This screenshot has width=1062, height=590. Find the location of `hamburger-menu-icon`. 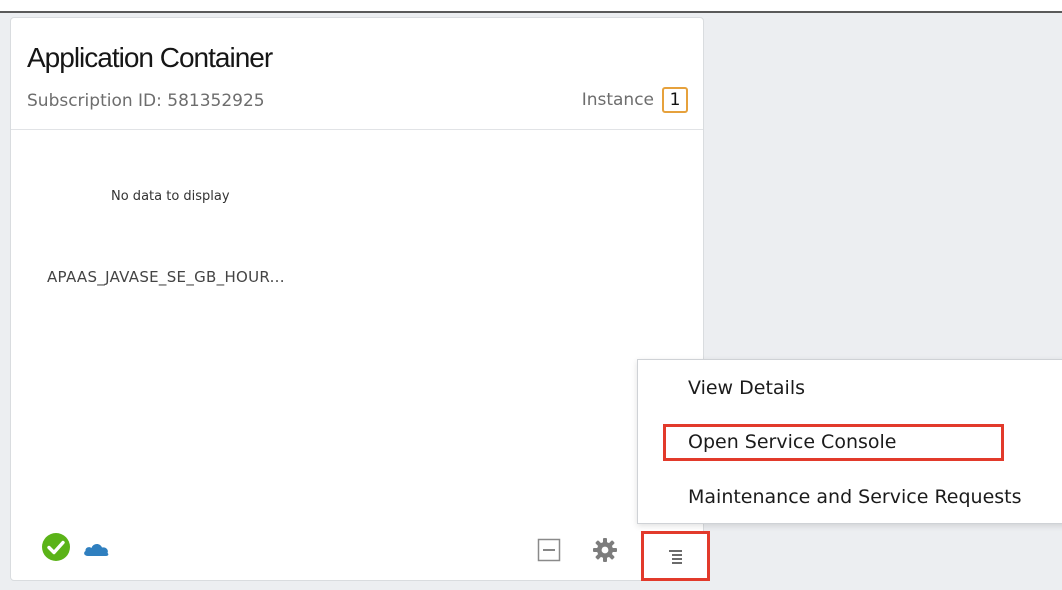

hamburger-menu-icon is located at coordinates (675, 557).